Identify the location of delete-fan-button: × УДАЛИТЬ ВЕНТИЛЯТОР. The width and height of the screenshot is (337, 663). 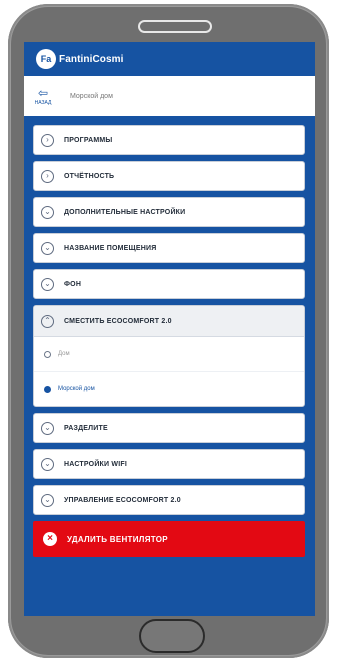
(169, 539).